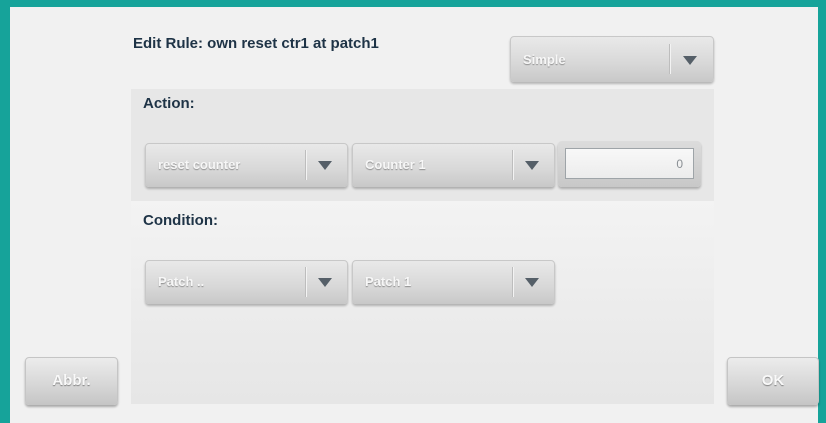  I want to click on condition-target-select: Patch 1, so click(453, 282).